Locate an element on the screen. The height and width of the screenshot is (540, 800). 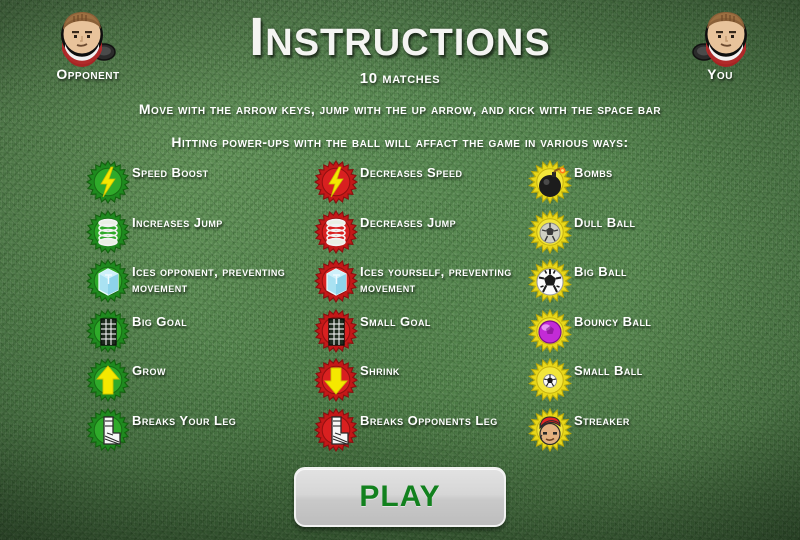
powerup-label: Speed Boost is located at coordinates (170, 172).